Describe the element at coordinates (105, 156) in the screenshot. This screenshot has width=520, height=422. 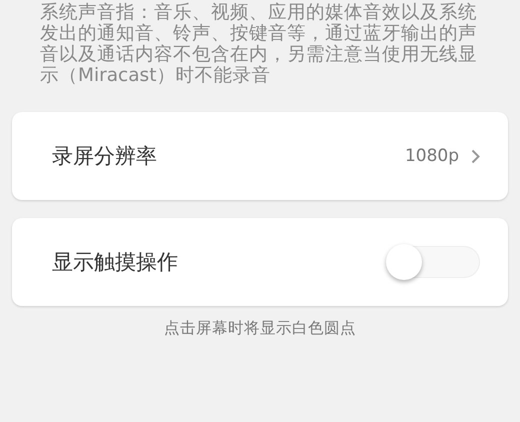
I see `setting-label: 录屏分辨率` at that location.